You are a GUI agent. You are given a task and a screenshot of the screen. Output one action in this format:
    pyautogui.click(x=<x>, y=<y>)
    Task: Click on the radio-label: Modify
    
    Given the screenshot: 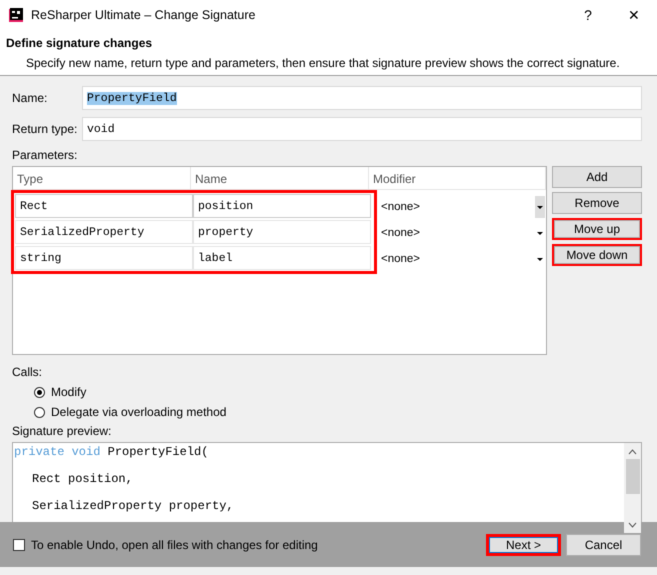 What is the action you would take?
    pyautogui.click(x=68, y=392)
    